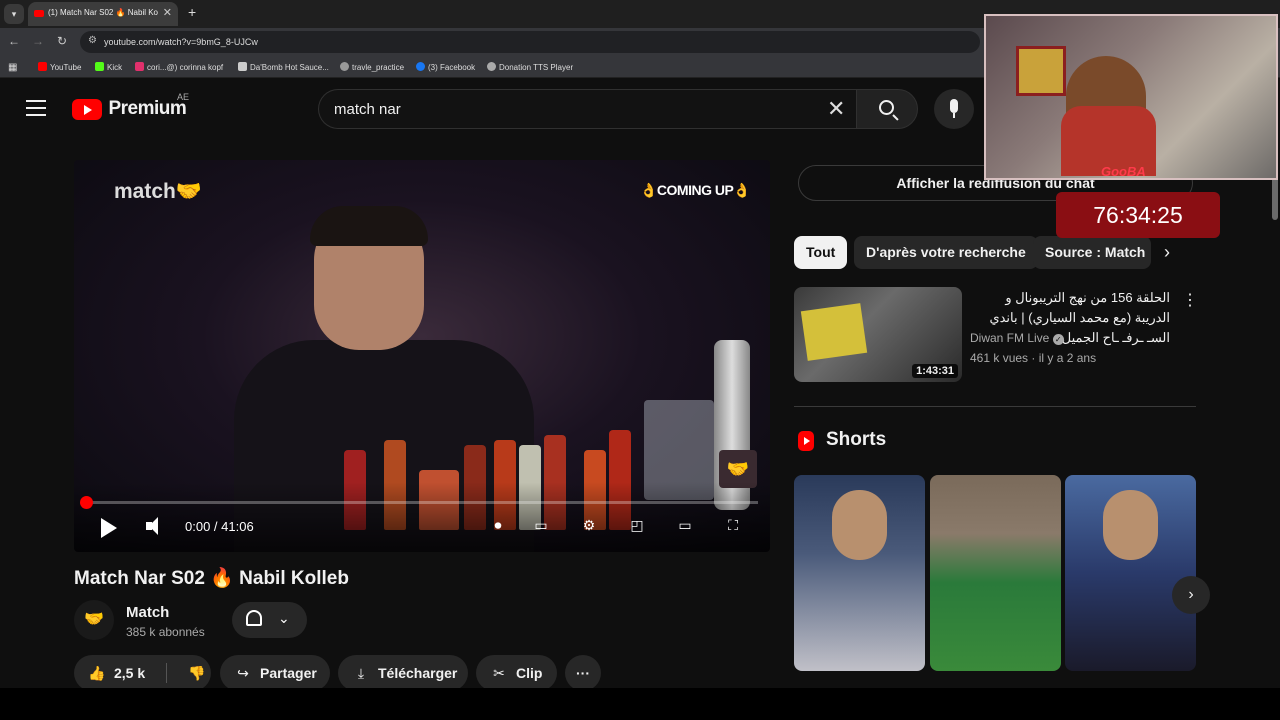 The width and height of the screenshot is (1280, 720). What do you see at coordinates (99, 66) in the screenshot?
I see `kick-icon` at bounding box center [99, 66].